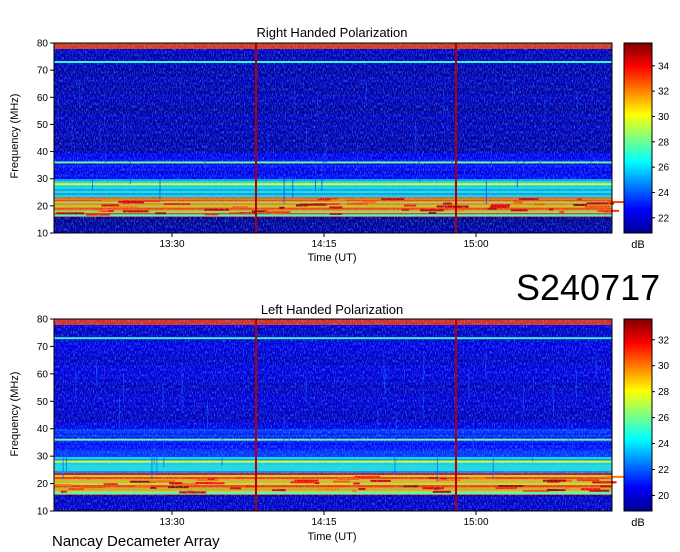  Describe the element at coordinates (331, 32) in the screenshot. I see `panel-title: Right Handed Polarization` at that location.